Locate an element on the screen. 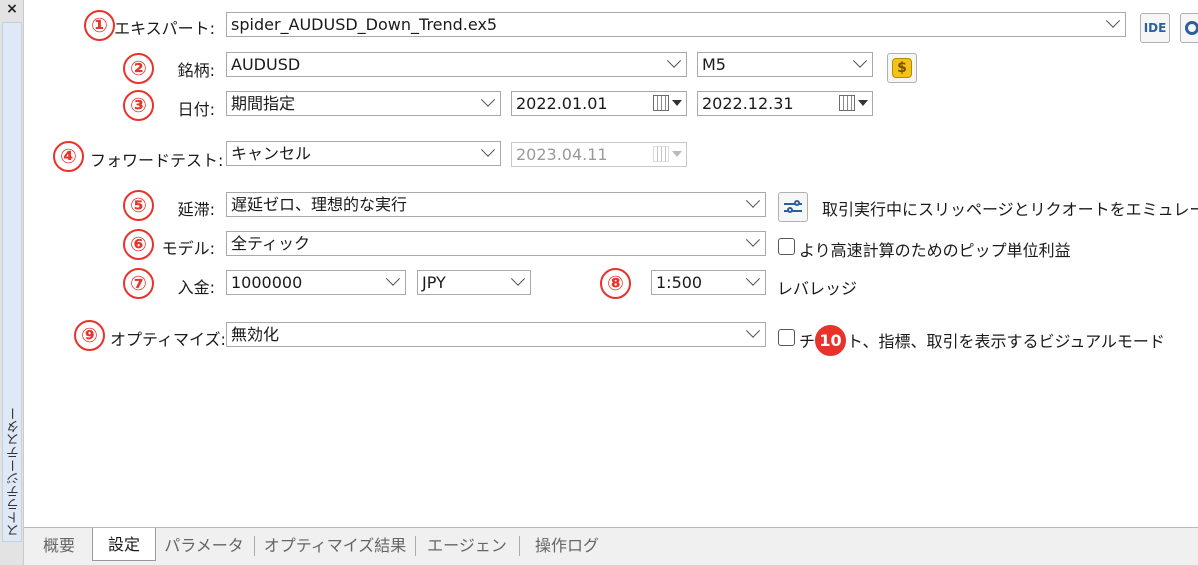 This screenshot has width=1198, height=565. date-from-input: 2022.01.01 is located at coordinates (599, 103).